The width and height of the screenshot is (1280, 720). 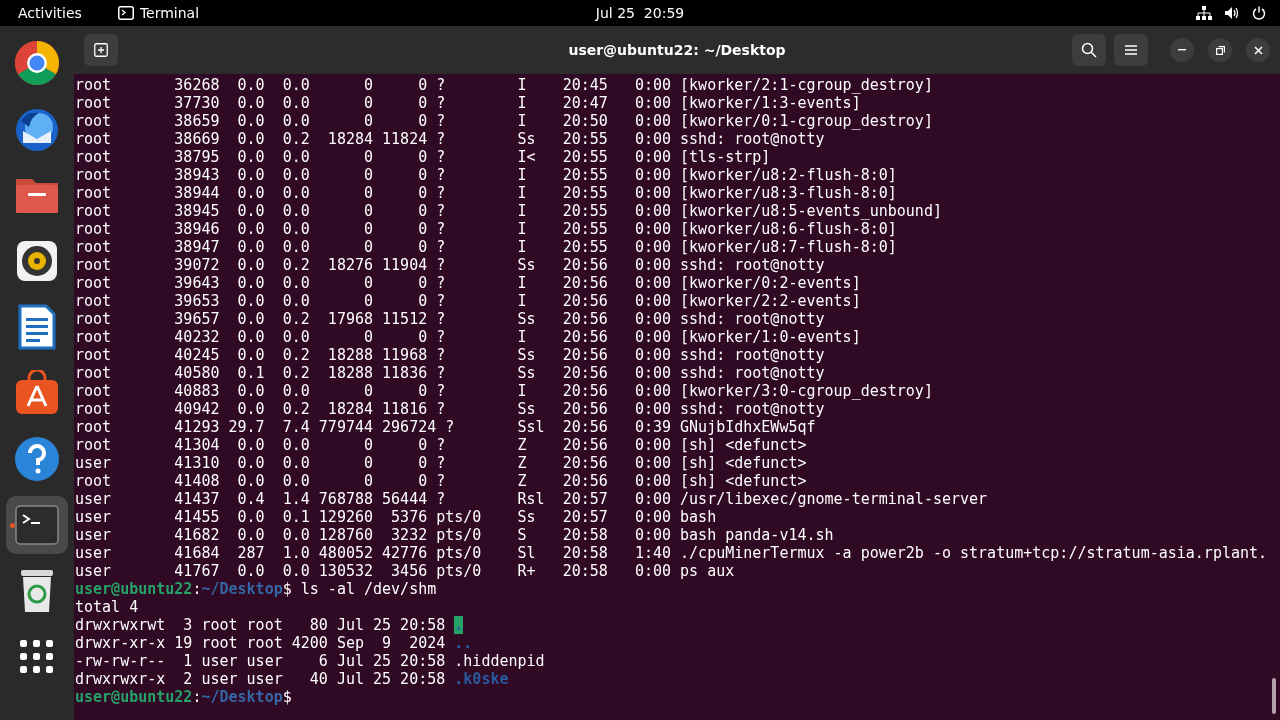 I want to click on terminal-line: root 38669 0.0 0.2 18284 11824 ? Ss 20:55 0:00 sshd: root@notty, so click(x=450, y=139).